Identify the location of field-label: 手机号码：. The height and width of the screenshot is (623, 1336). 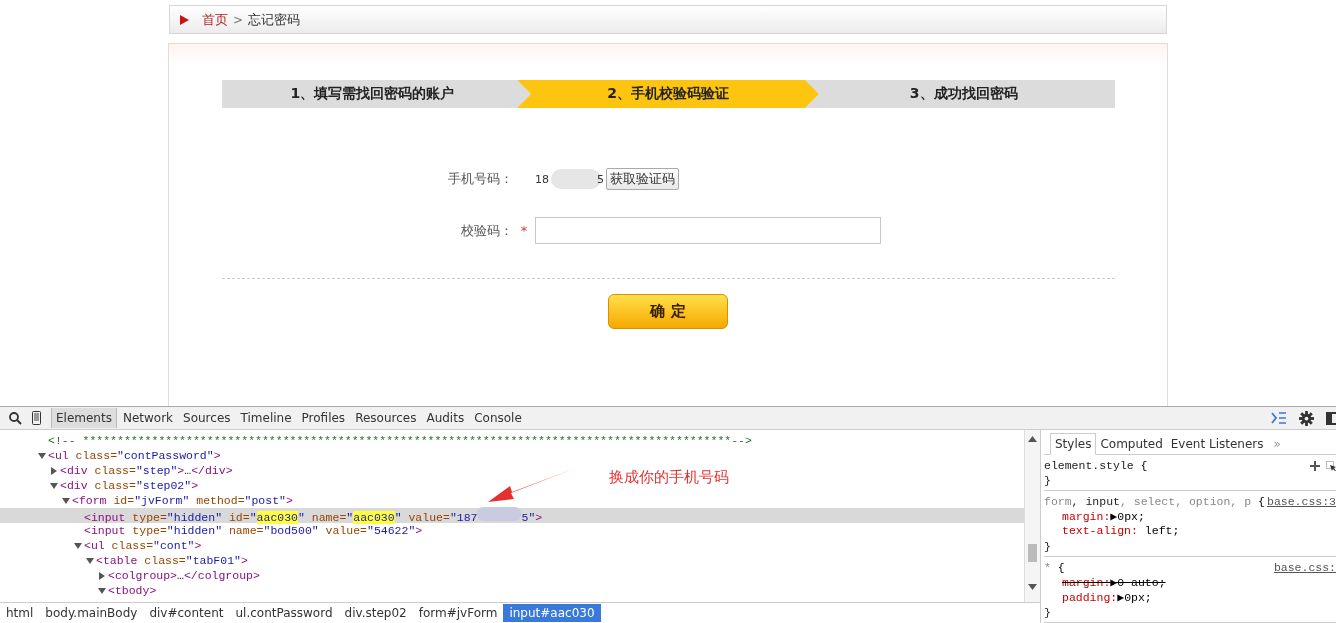
(480, 179).